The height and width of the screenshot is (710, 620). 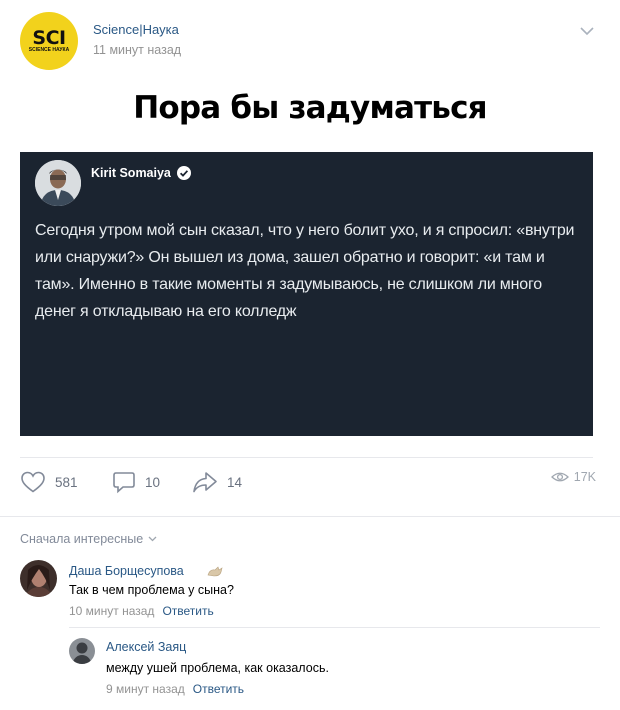 I want to click on comment-icon, so click(x=124, y=483).